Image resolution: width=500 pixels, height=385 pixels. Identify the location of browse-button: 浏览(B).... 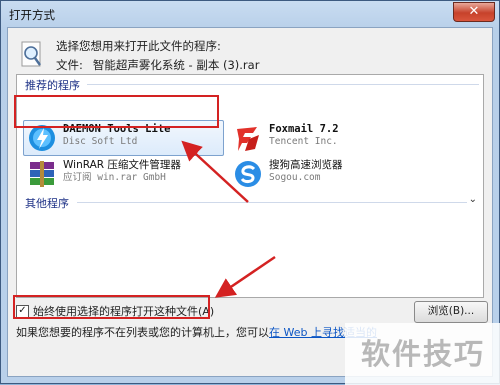
(451, 312).